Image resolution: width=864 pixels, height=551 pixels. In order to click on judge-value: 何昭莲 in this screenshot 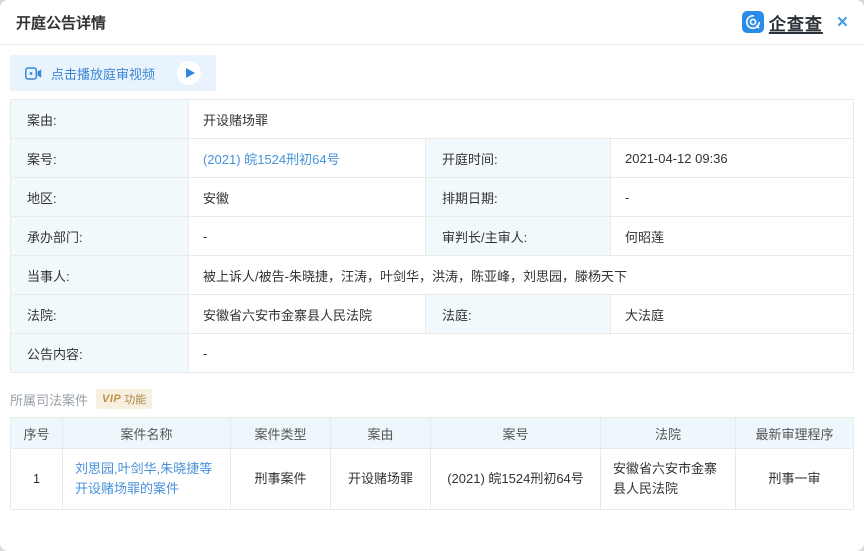, I will do `click(732, 236)`.